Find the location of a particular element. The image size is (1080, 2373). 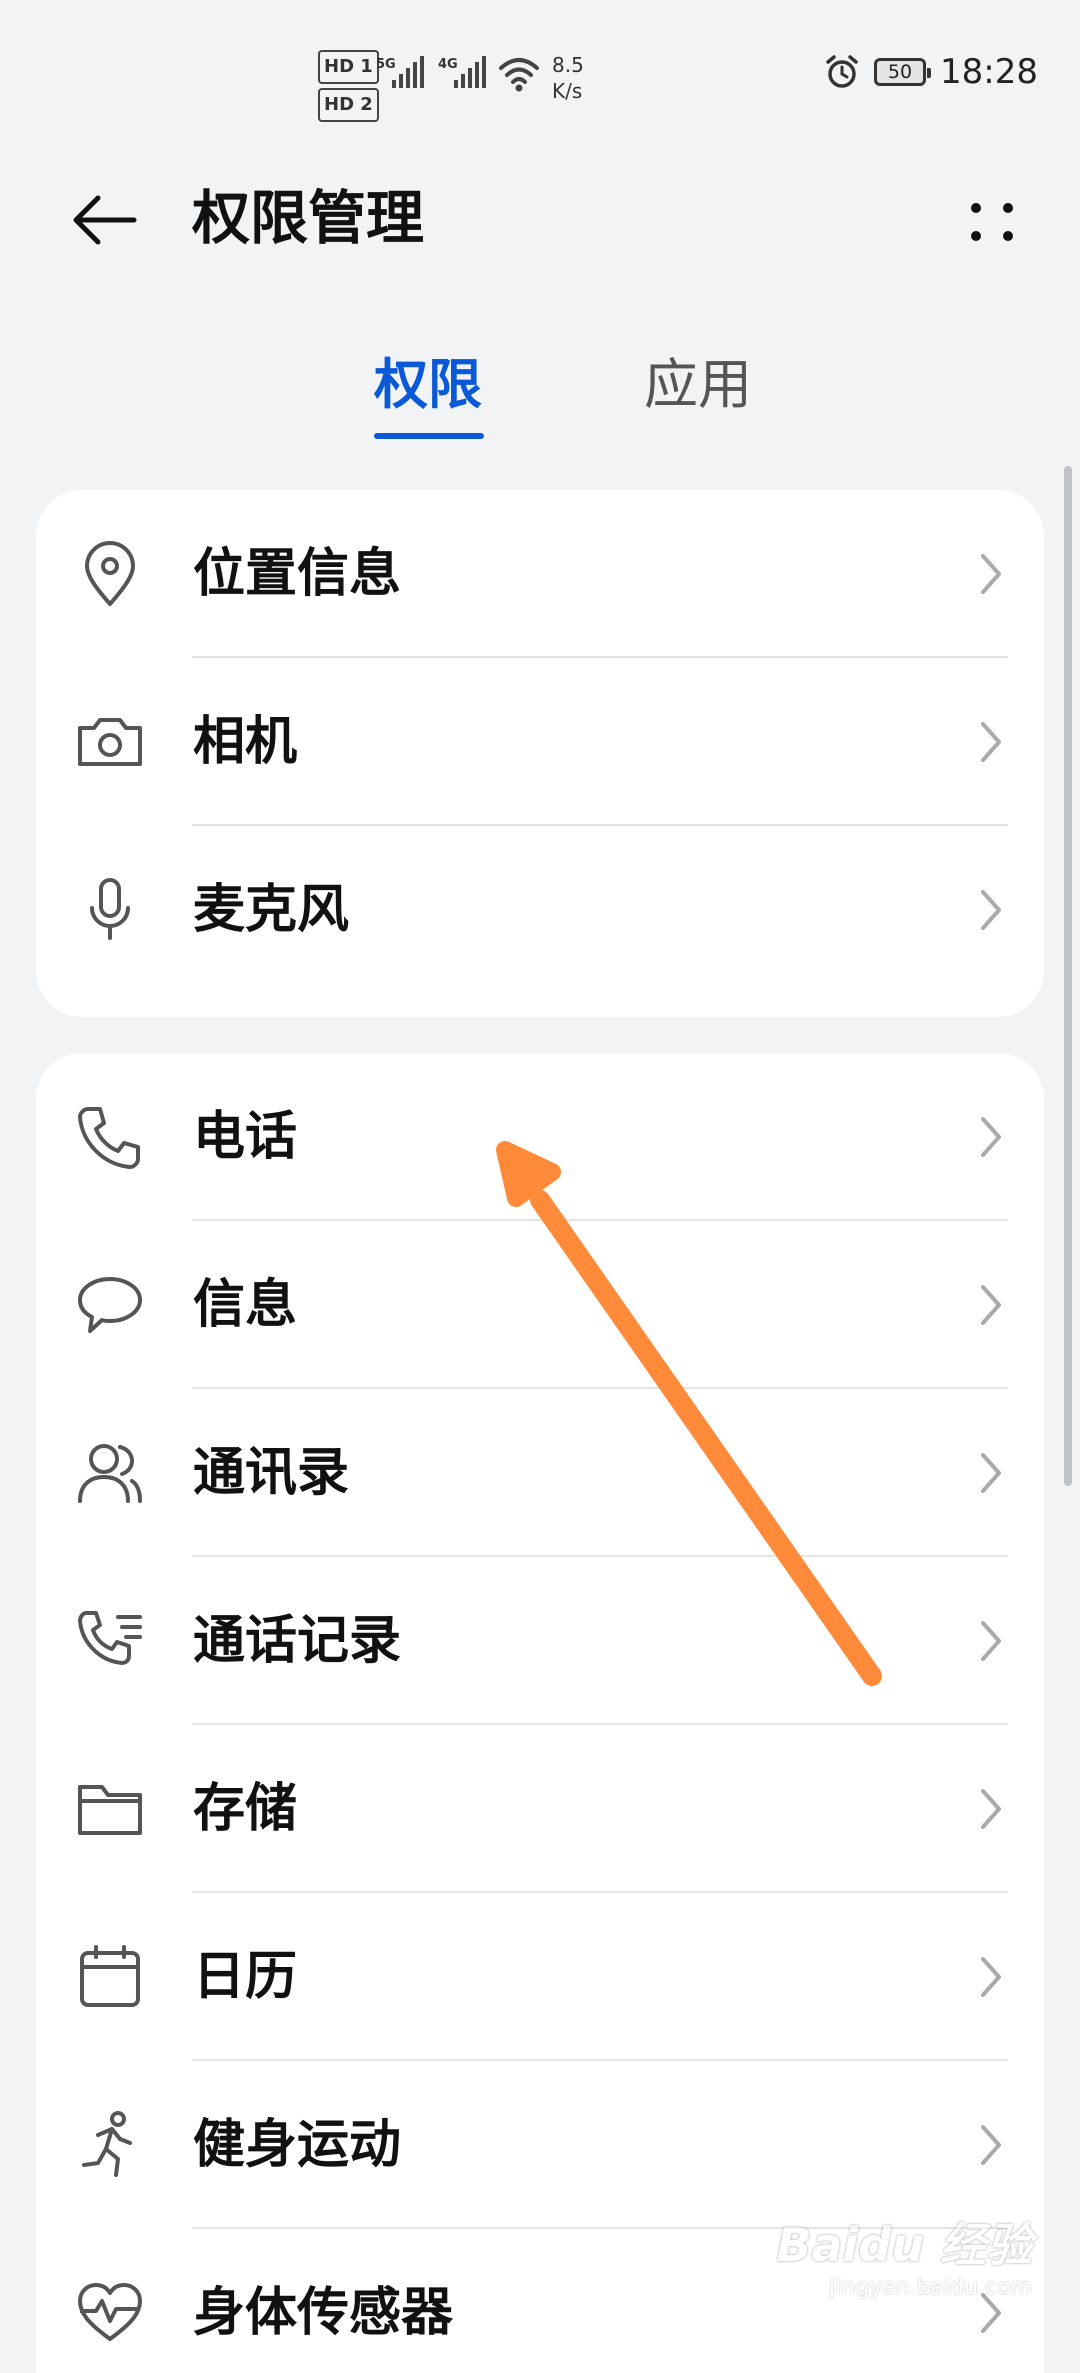

calendar-icon is located at coordinates (110, 1976).